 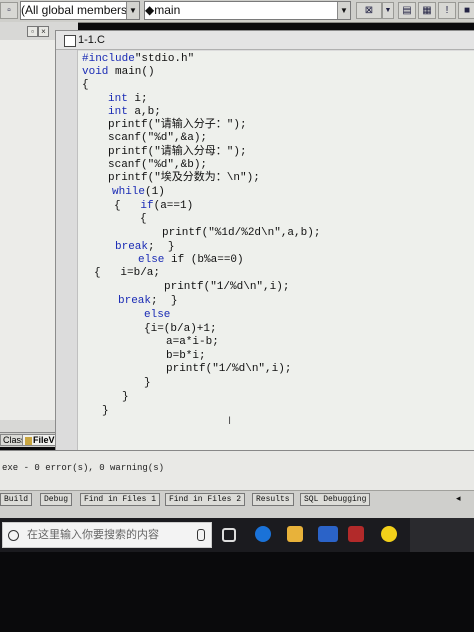 I want to click on run-icon: !, so click(x=447, y=10).